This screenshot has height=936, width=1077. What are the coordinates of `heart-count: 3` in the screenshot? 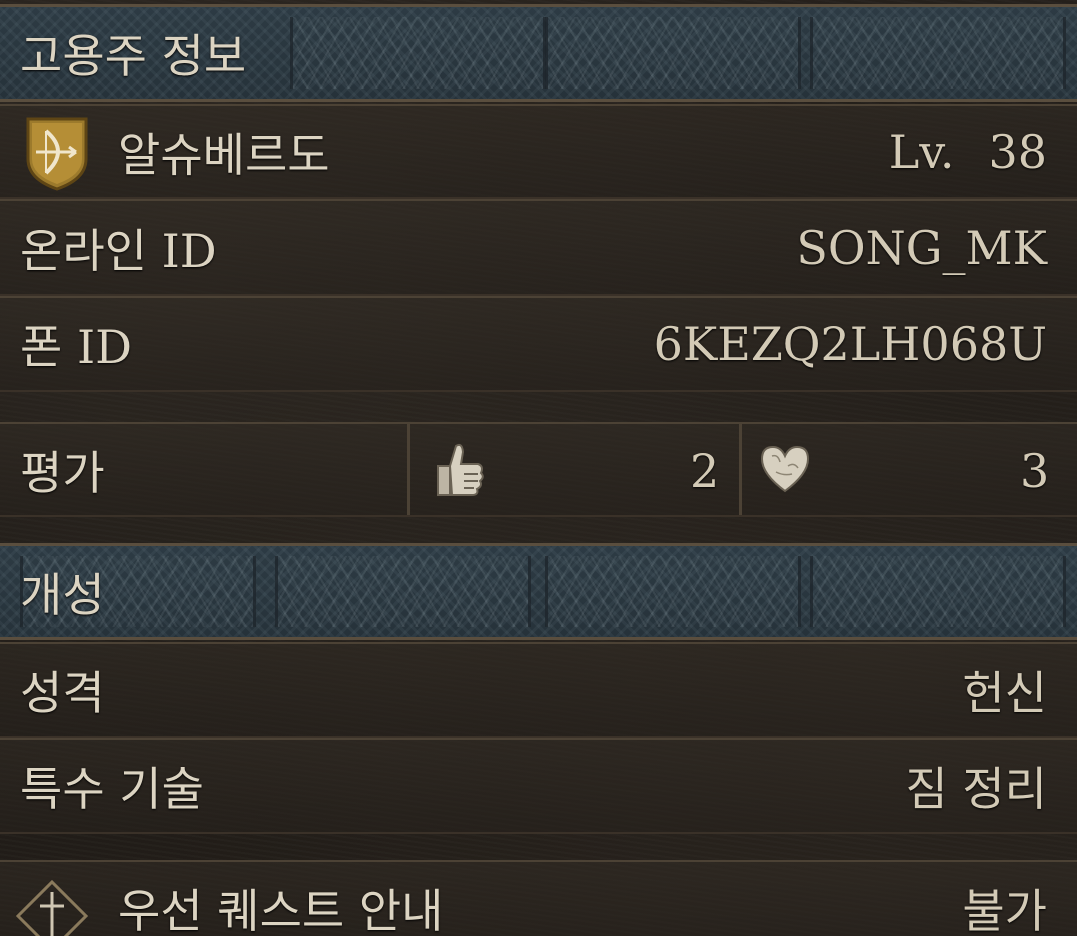 It's located at (1035, 471).